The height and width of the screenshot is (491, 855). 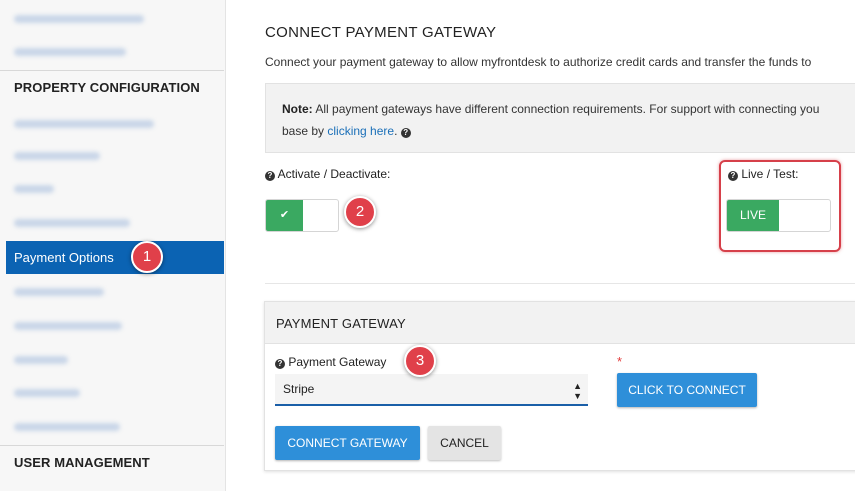 I want to click on note-text-prefix: base by, so click(x=305, y=131).